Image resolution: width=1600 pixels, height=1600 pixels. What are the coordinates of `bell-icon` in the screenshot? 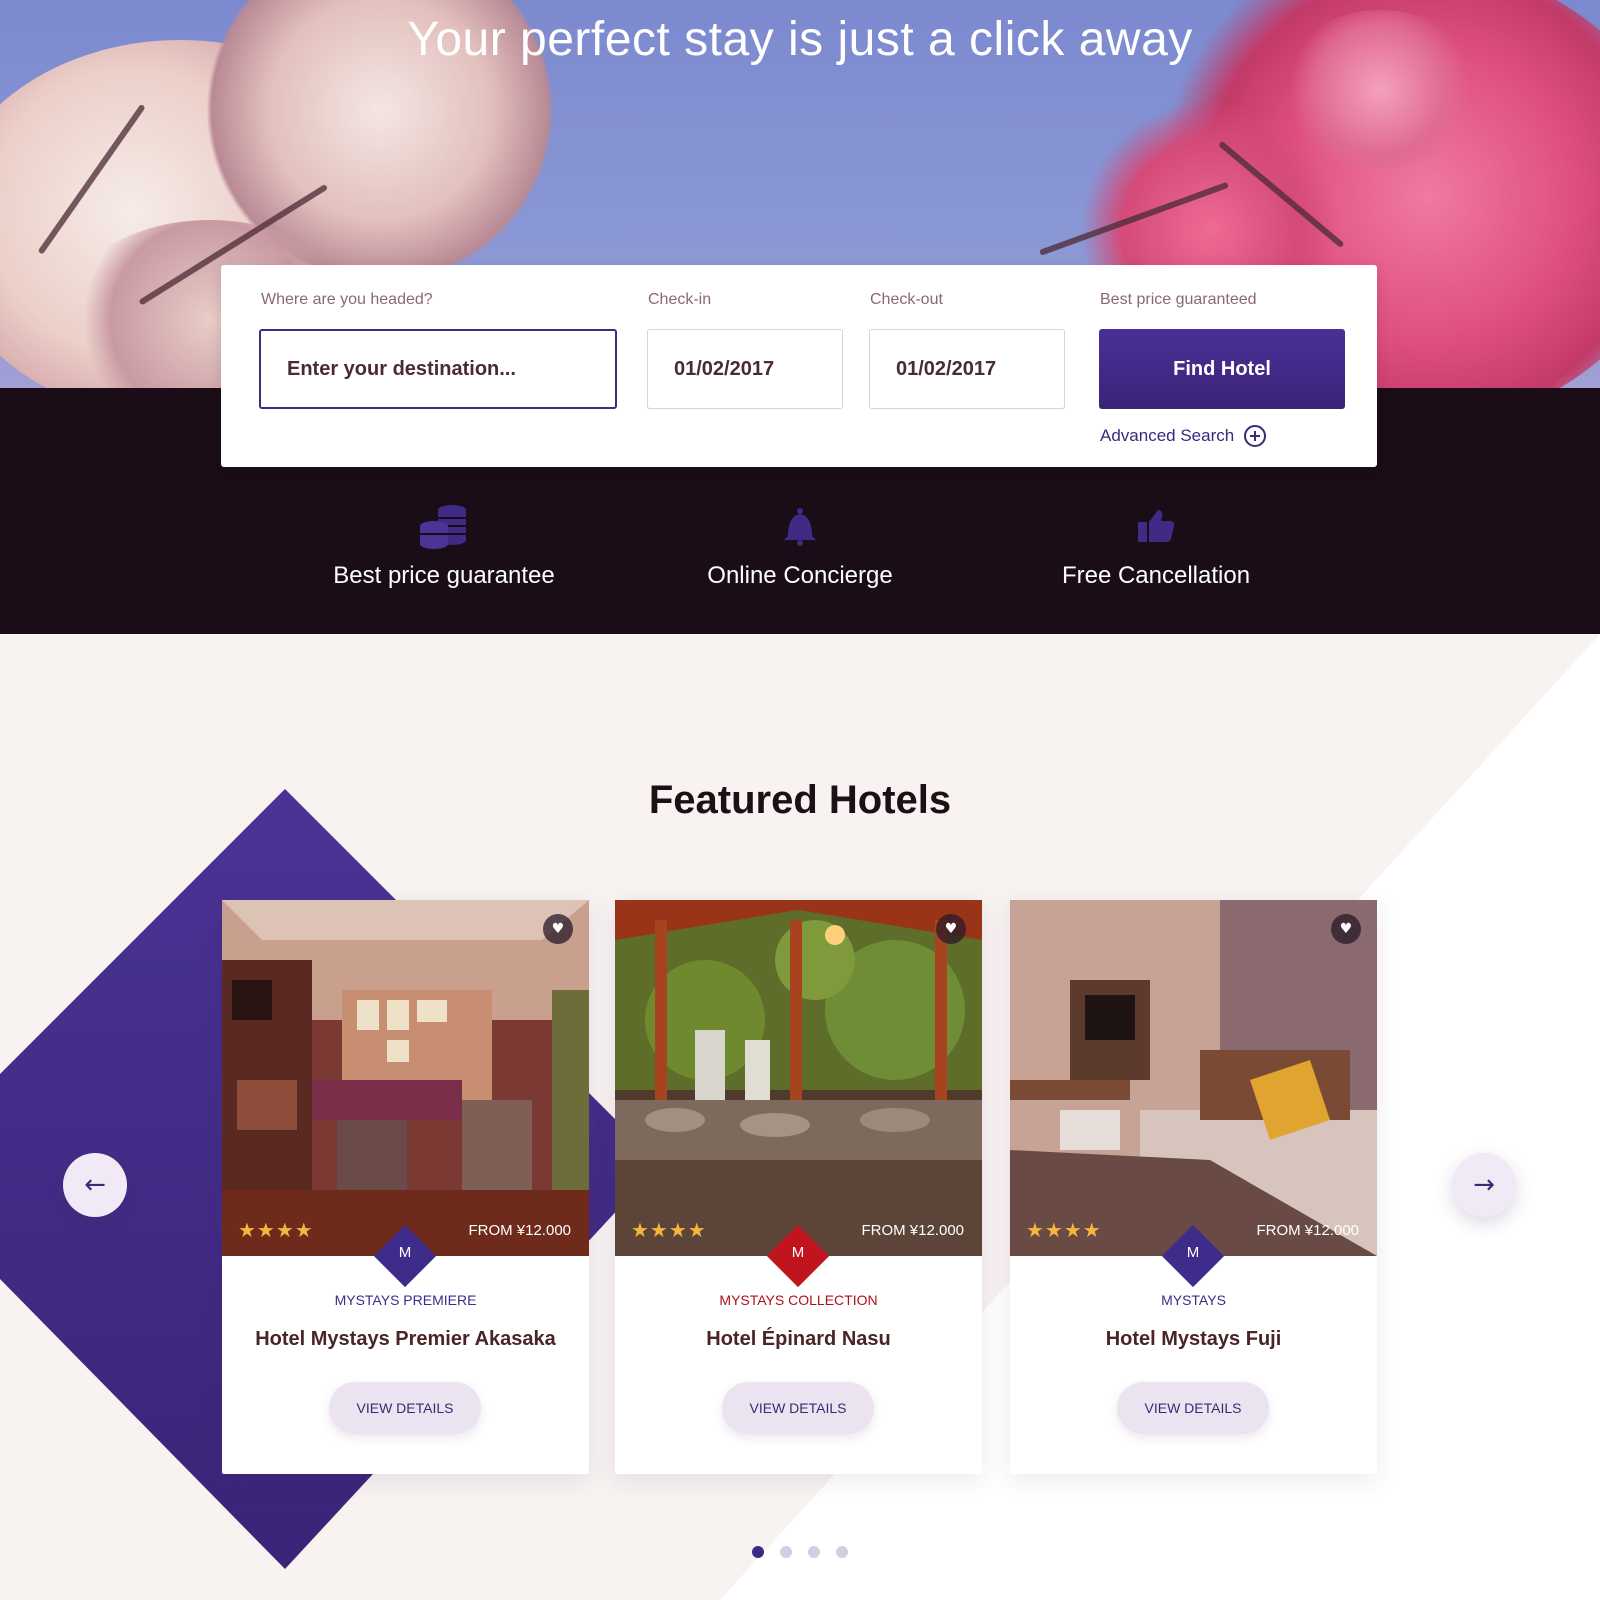 It's located at (800, 526).